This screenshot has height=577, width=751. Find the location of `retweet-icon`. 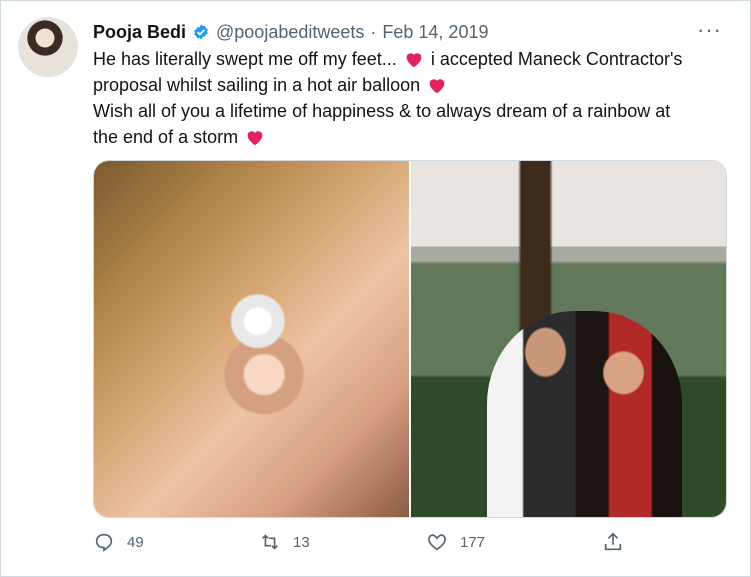

retweet-icon is located at coordinates (270, 542).